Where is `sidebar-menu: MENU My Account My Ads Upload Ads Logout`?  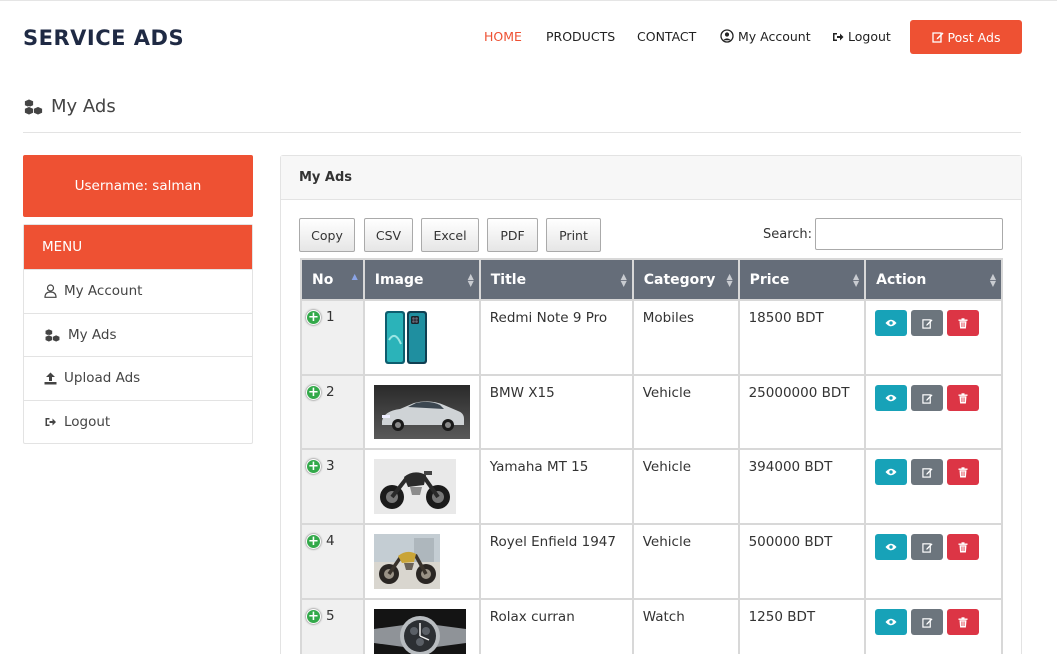 sidebar-menu: MENU My Account My Ads Upload Ads Logout is located at coordinates (138, 334).